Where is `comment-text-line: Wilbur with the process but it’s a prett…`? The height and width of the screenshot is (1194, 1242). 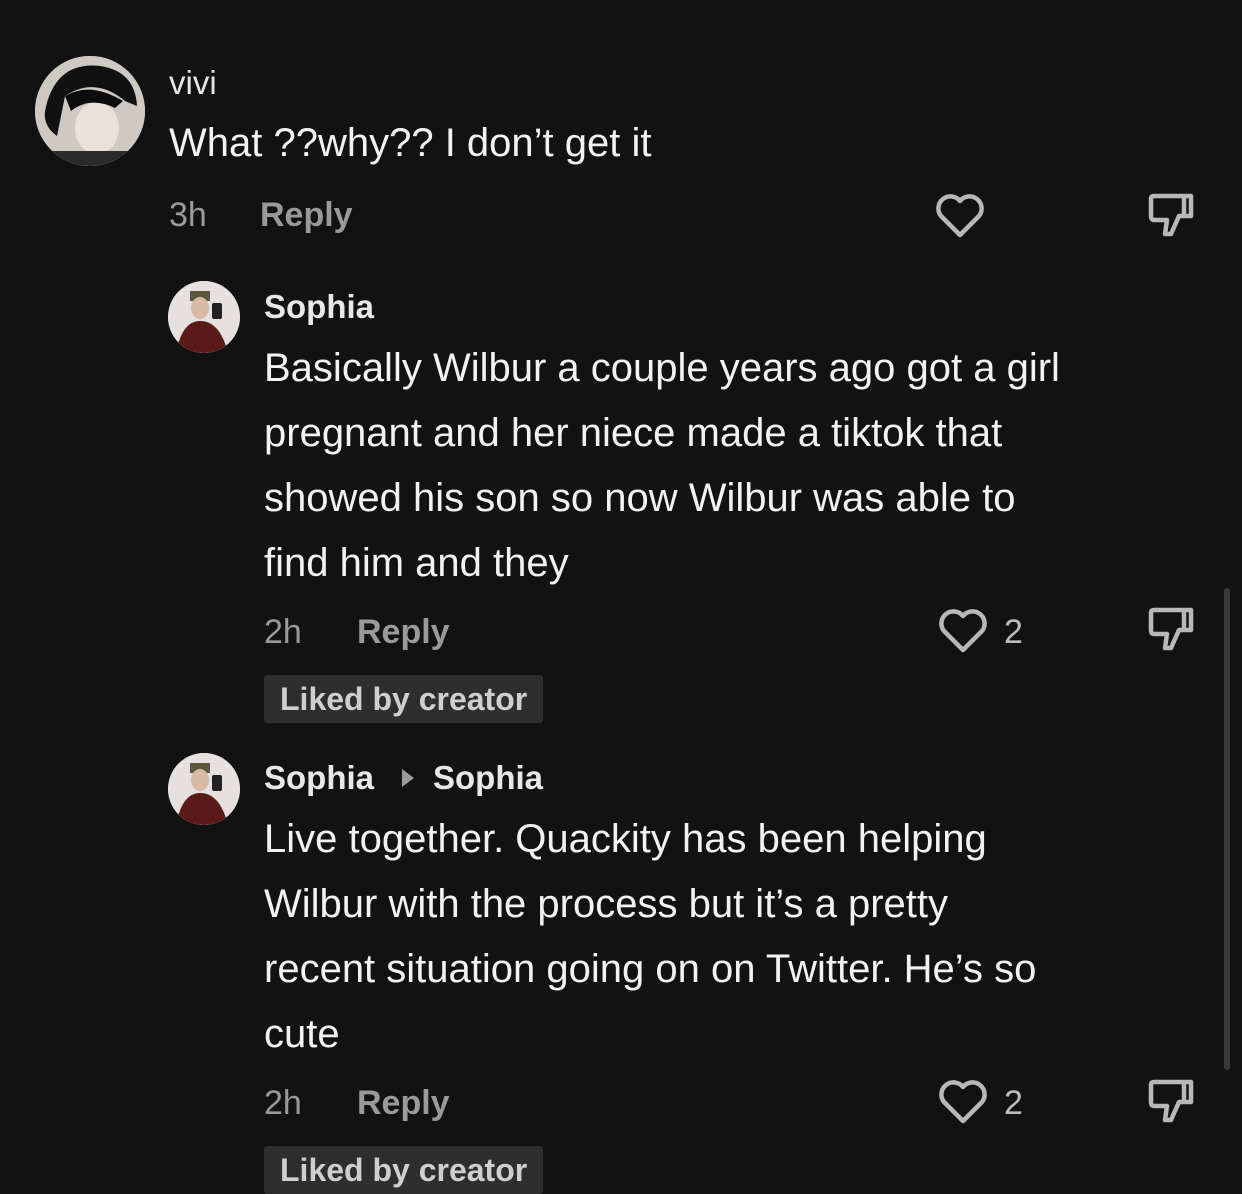 comment-text-line: Wilbur with the process but it’s a prett… is located at coordinates (606, 904).